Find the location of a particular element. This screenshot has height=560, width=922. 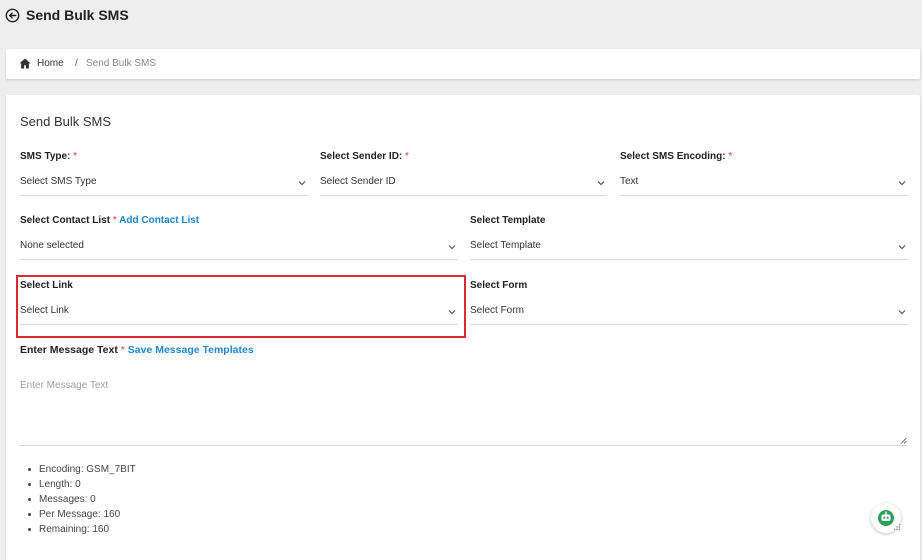

stat-length: Length: 0 is located at coordinates (81, 484).